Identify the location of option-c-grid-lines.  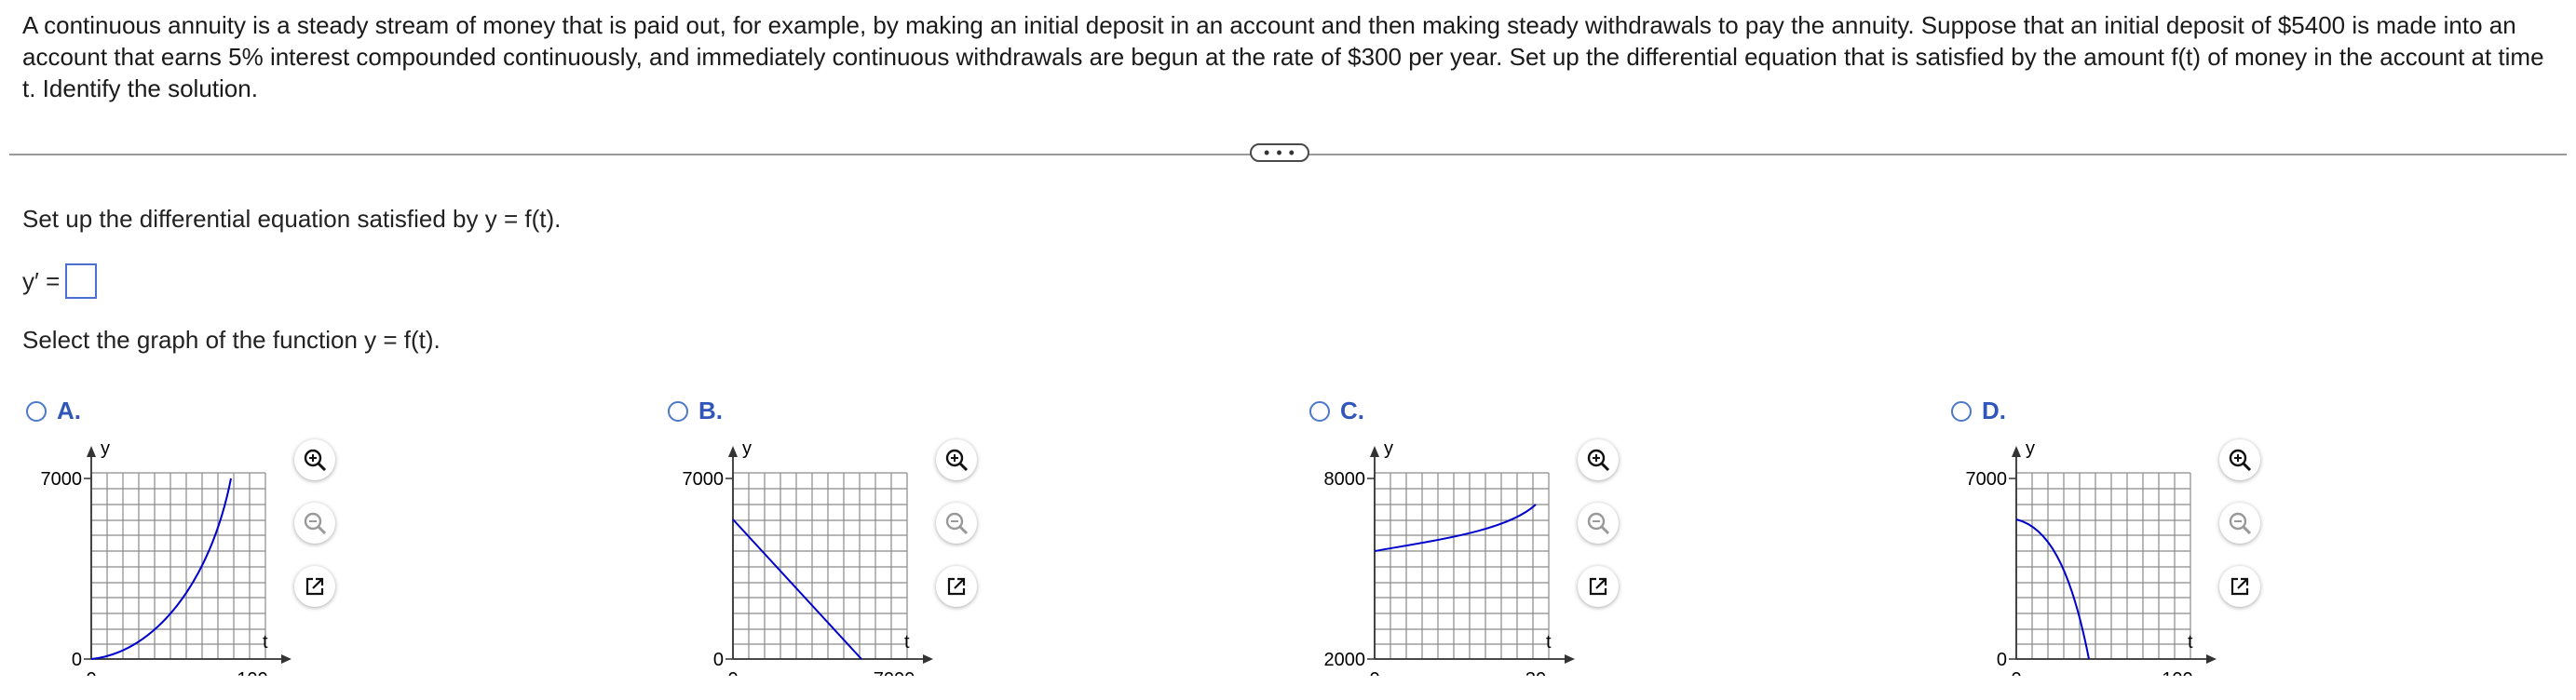
(1462, 566).